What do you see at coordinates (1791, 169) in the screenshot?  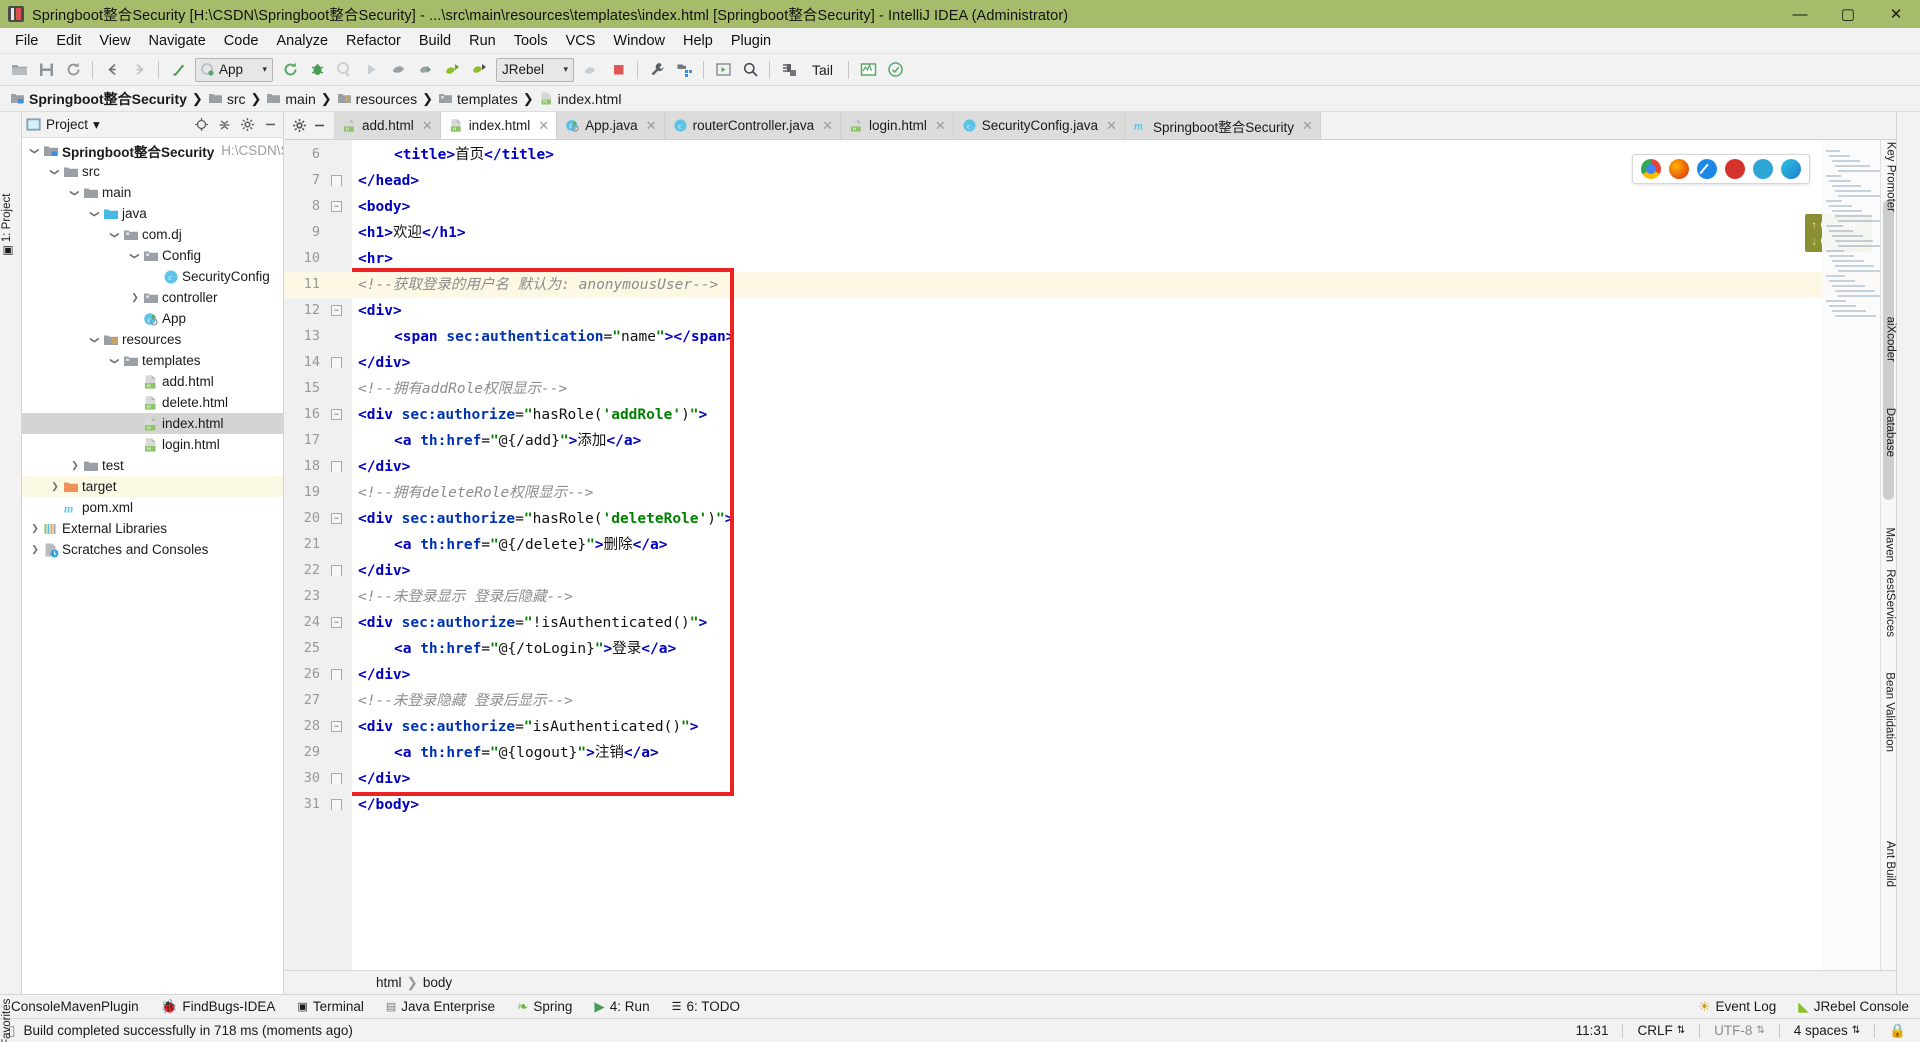 I see `edge-icon` at bounding box center [1791, 169].